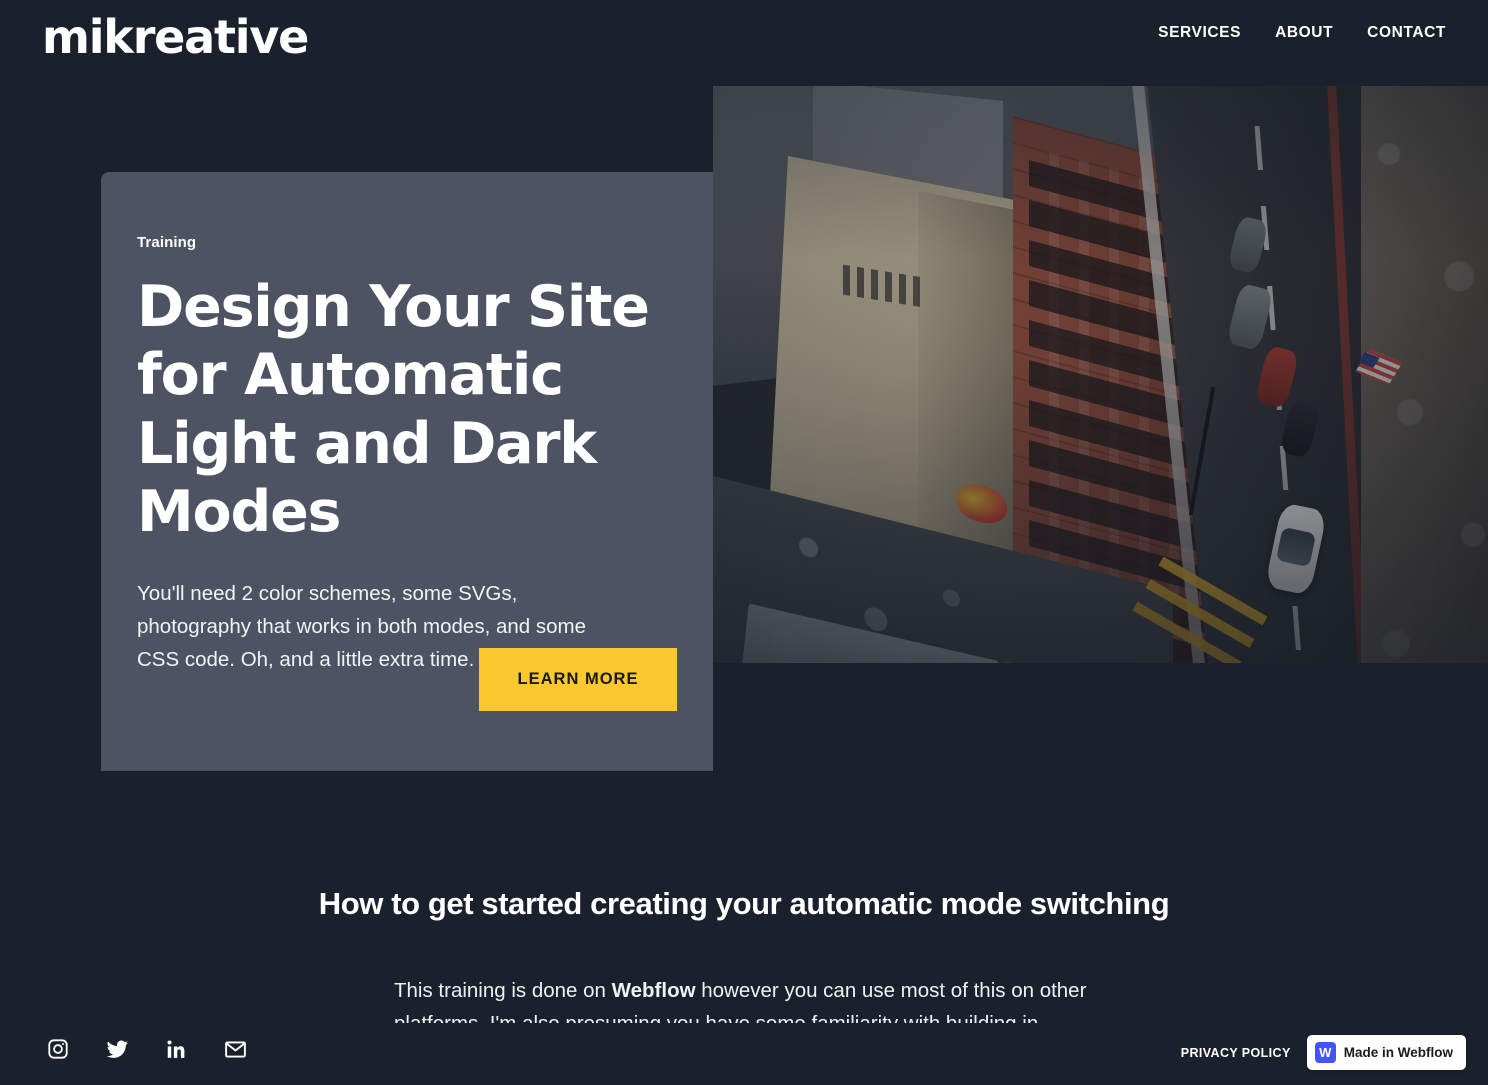 Image resolution: width=1488 pixels, height=1085 pixels. Describe the element at coordinates (235, 1049) in the screenshot. I see `email-icon` at that location.